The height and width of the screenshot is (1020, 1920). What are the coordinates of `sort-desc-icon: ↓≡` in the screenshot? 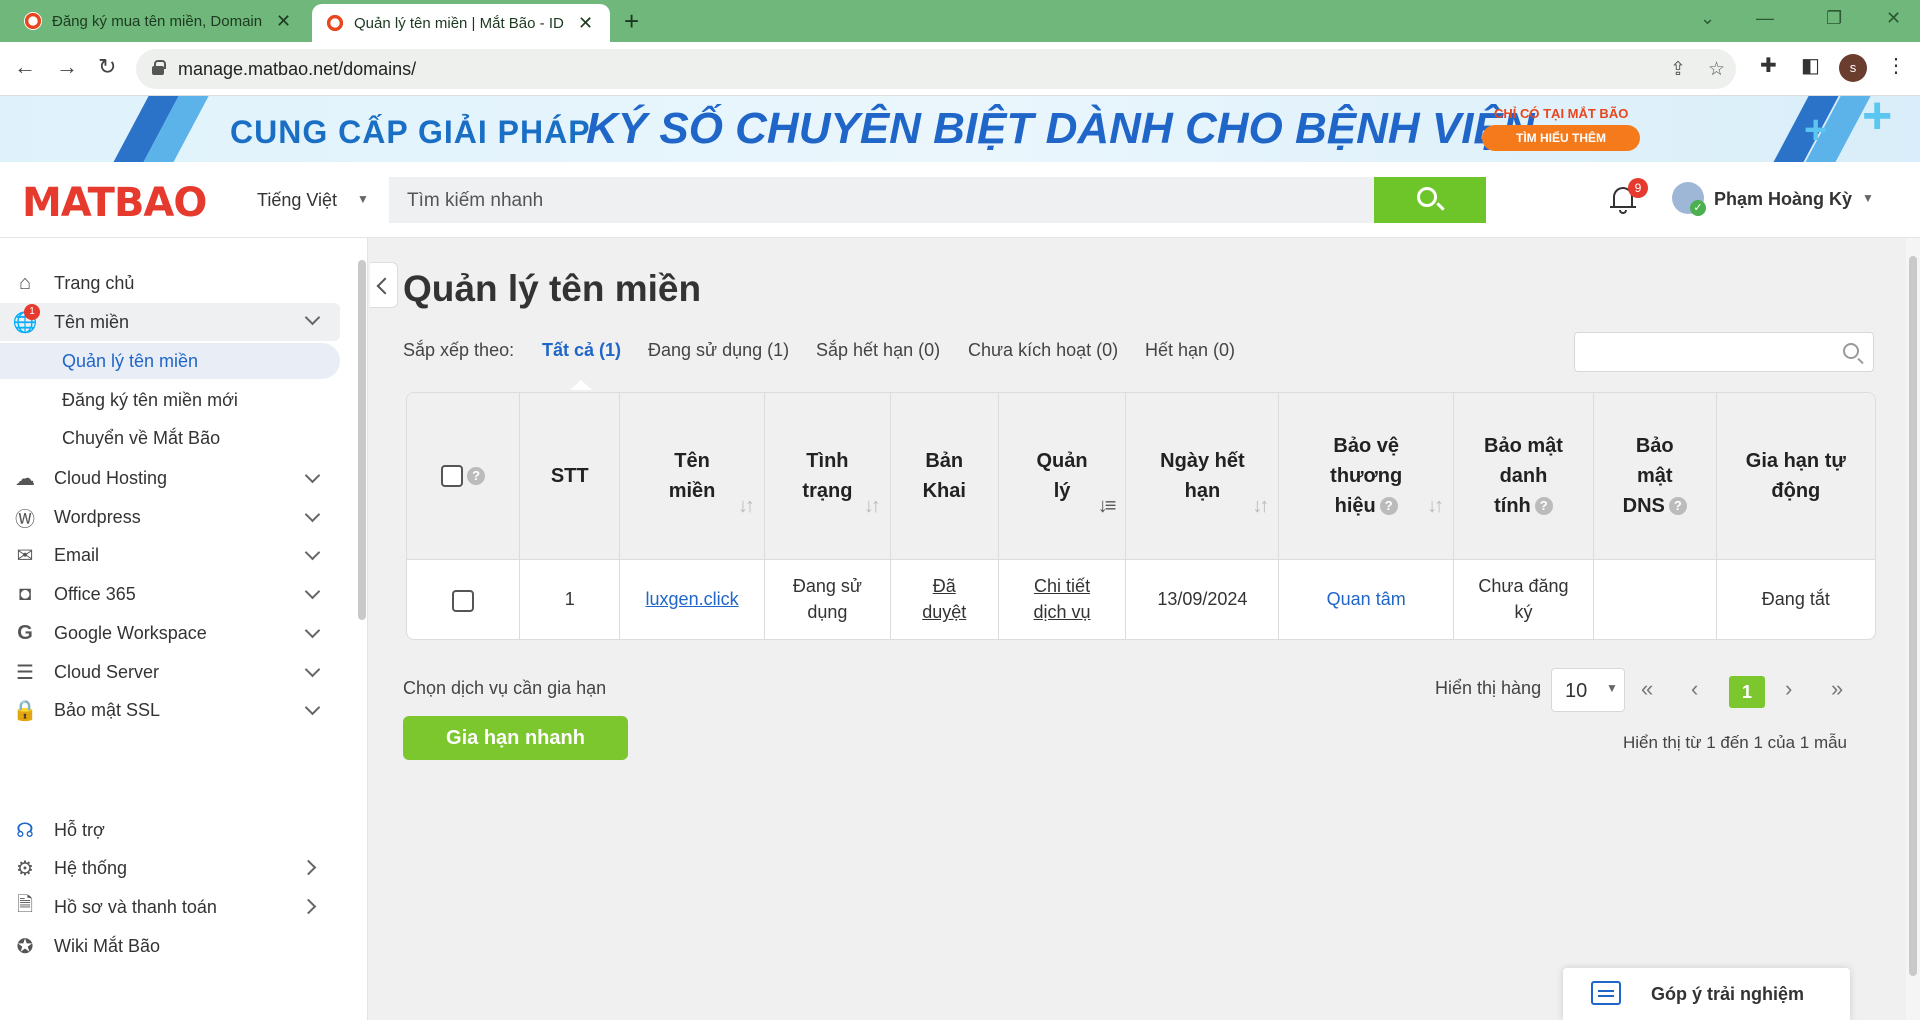 It's located at (1107, 506).